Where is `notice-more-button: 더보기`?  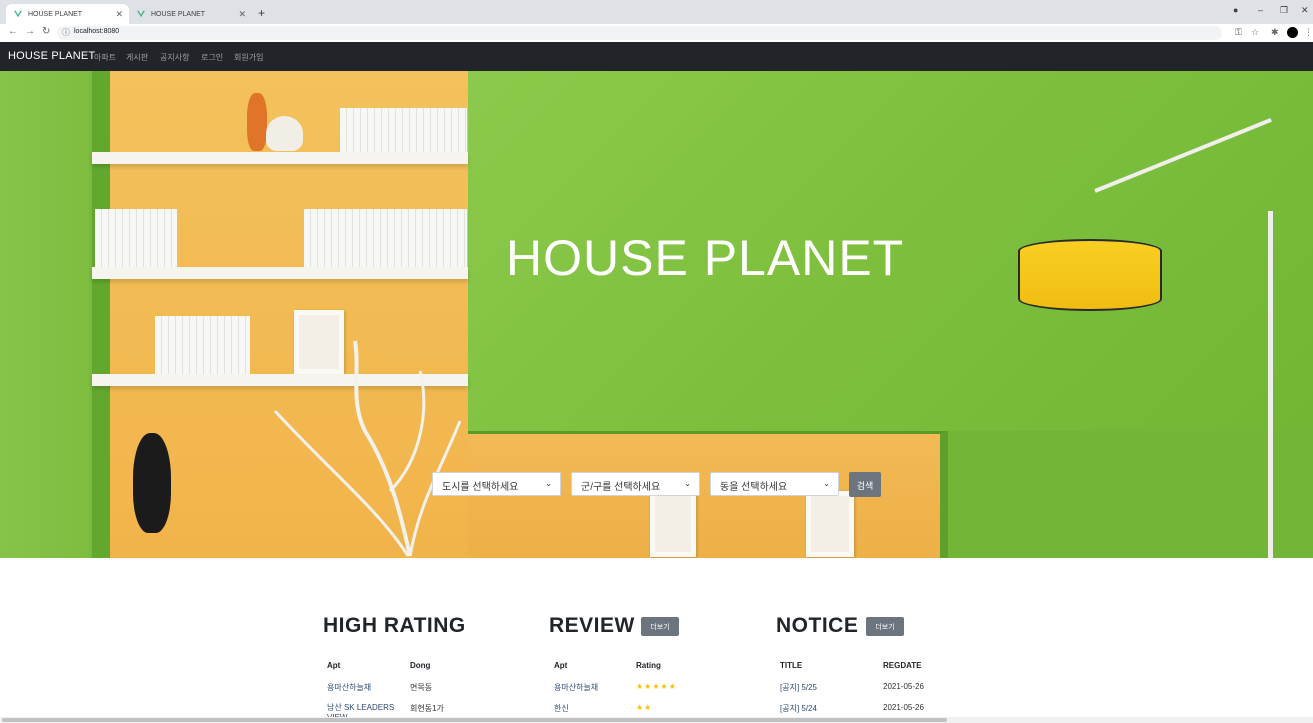
notice-more-button: 더보기 is located at coordinates (885, 626).